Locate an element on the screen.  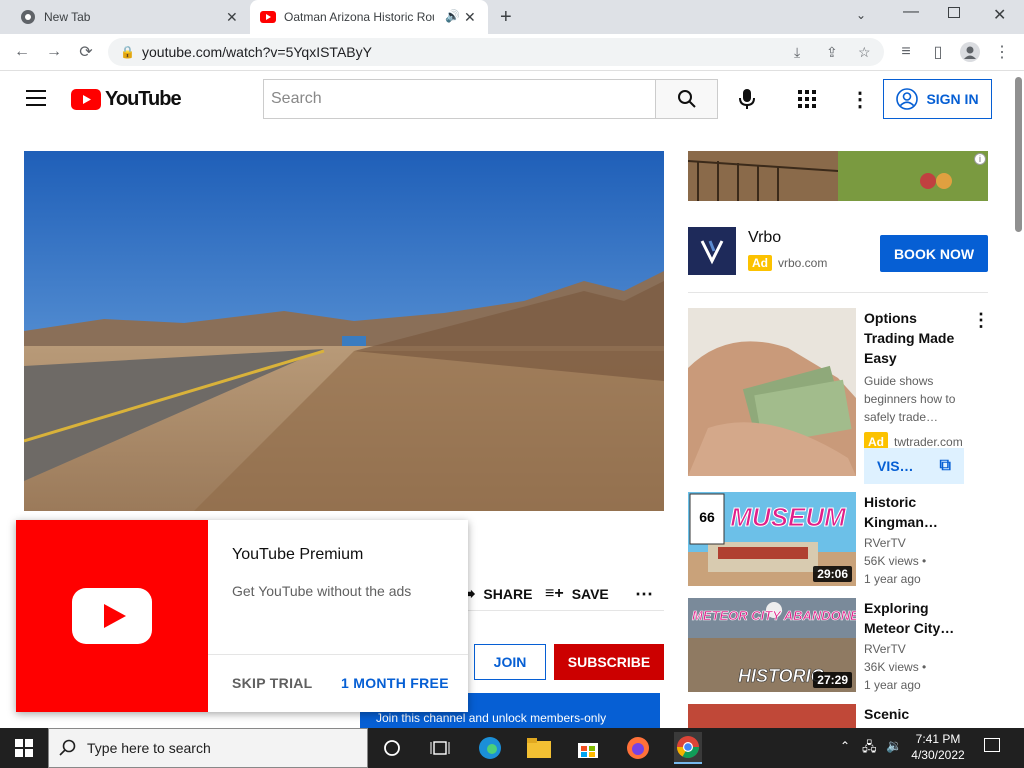
edge-icon is located at coordinates (490, 748).